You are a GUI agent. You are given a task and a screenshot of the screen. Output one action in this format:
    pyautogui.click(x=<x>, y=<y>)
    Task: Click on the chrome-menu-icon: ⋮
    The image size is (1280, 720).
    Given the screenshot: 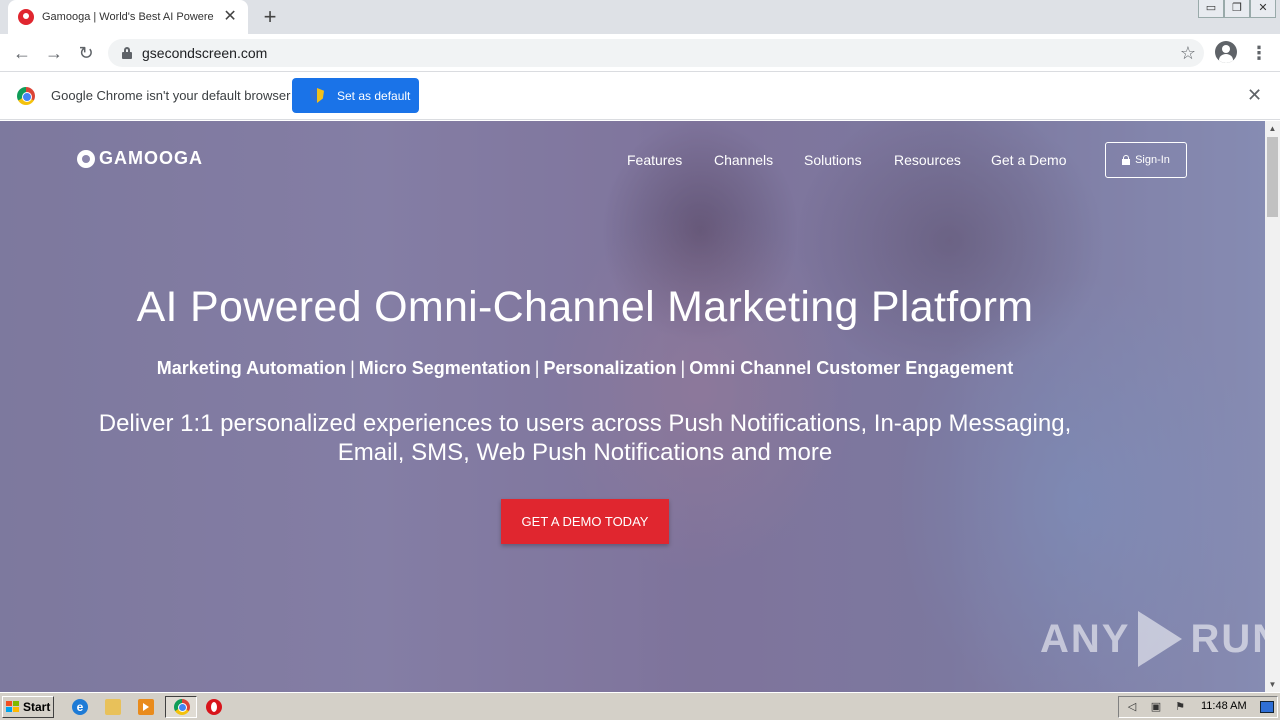 What is the action you would take?
    pyautogui.click(x=1259, y=53)
    